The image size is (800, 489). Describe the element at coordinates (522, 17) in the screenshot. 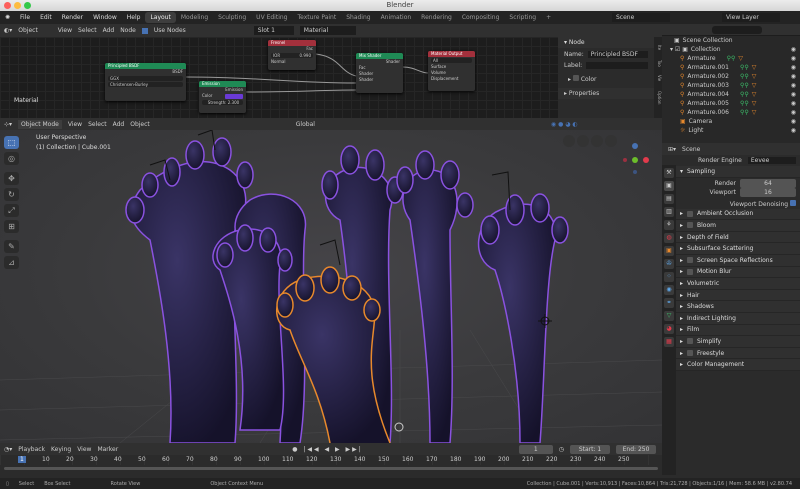

I see `tab-scripting: Scripting` at that location.